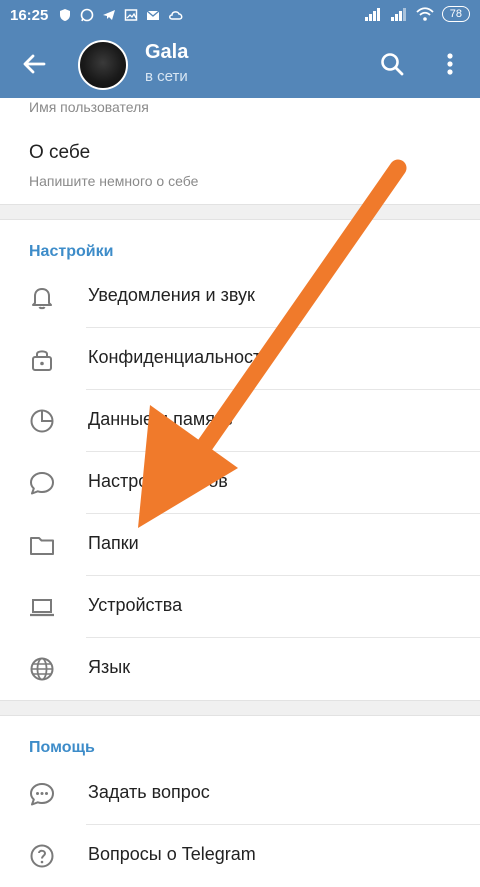  What do you see at coordinates (149, 792) in the screenshot?
I see `help-item-label: Задать вопрос` at bounding box center [149, 792].